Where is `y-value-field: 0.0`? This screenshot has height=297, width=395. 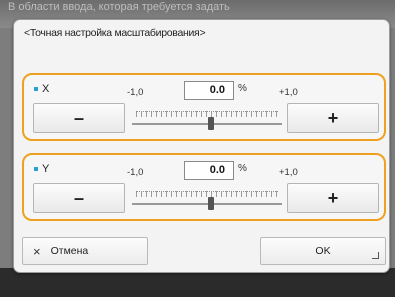 y-value-field: 0.0 is located at coordinates (209, 170).